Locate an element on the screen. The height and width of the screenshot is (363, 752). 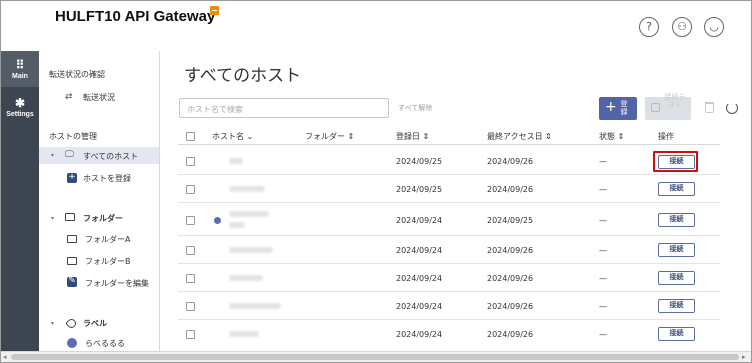
grid-icon: ⠿ is located at coordinates (20, 65).